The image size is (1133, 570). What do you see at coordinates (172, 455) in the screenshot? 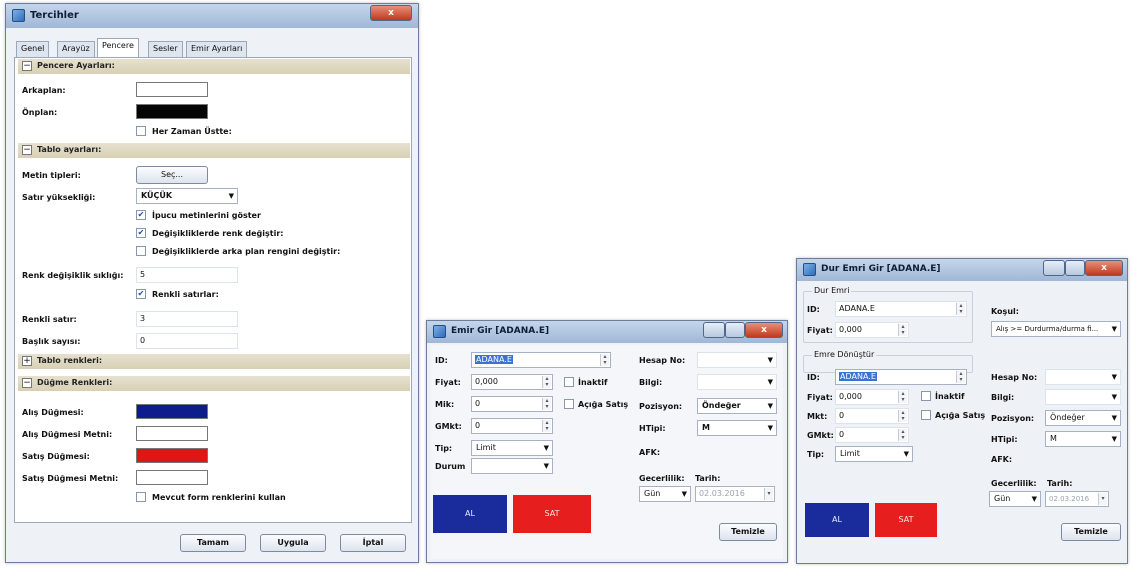
I see `satis-color-swatch` at bounding box center [172, 455].